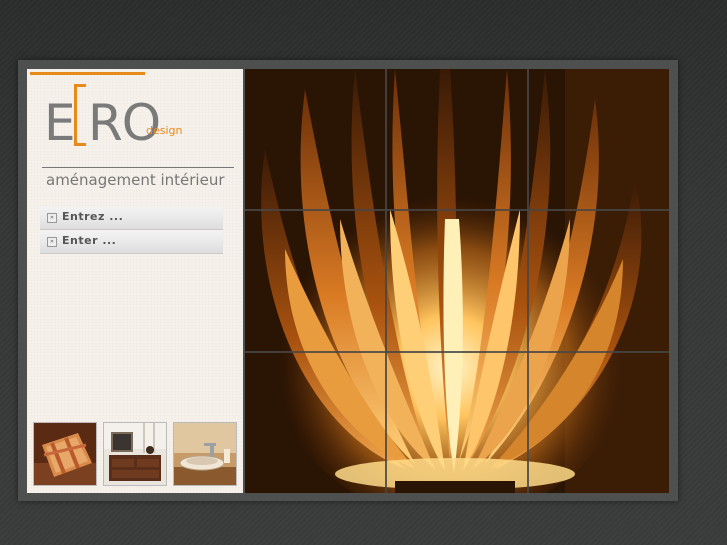 The width and height of the screenshot is (727, 545). I want to click on elro-logo: E RO design, so click(119, 124).